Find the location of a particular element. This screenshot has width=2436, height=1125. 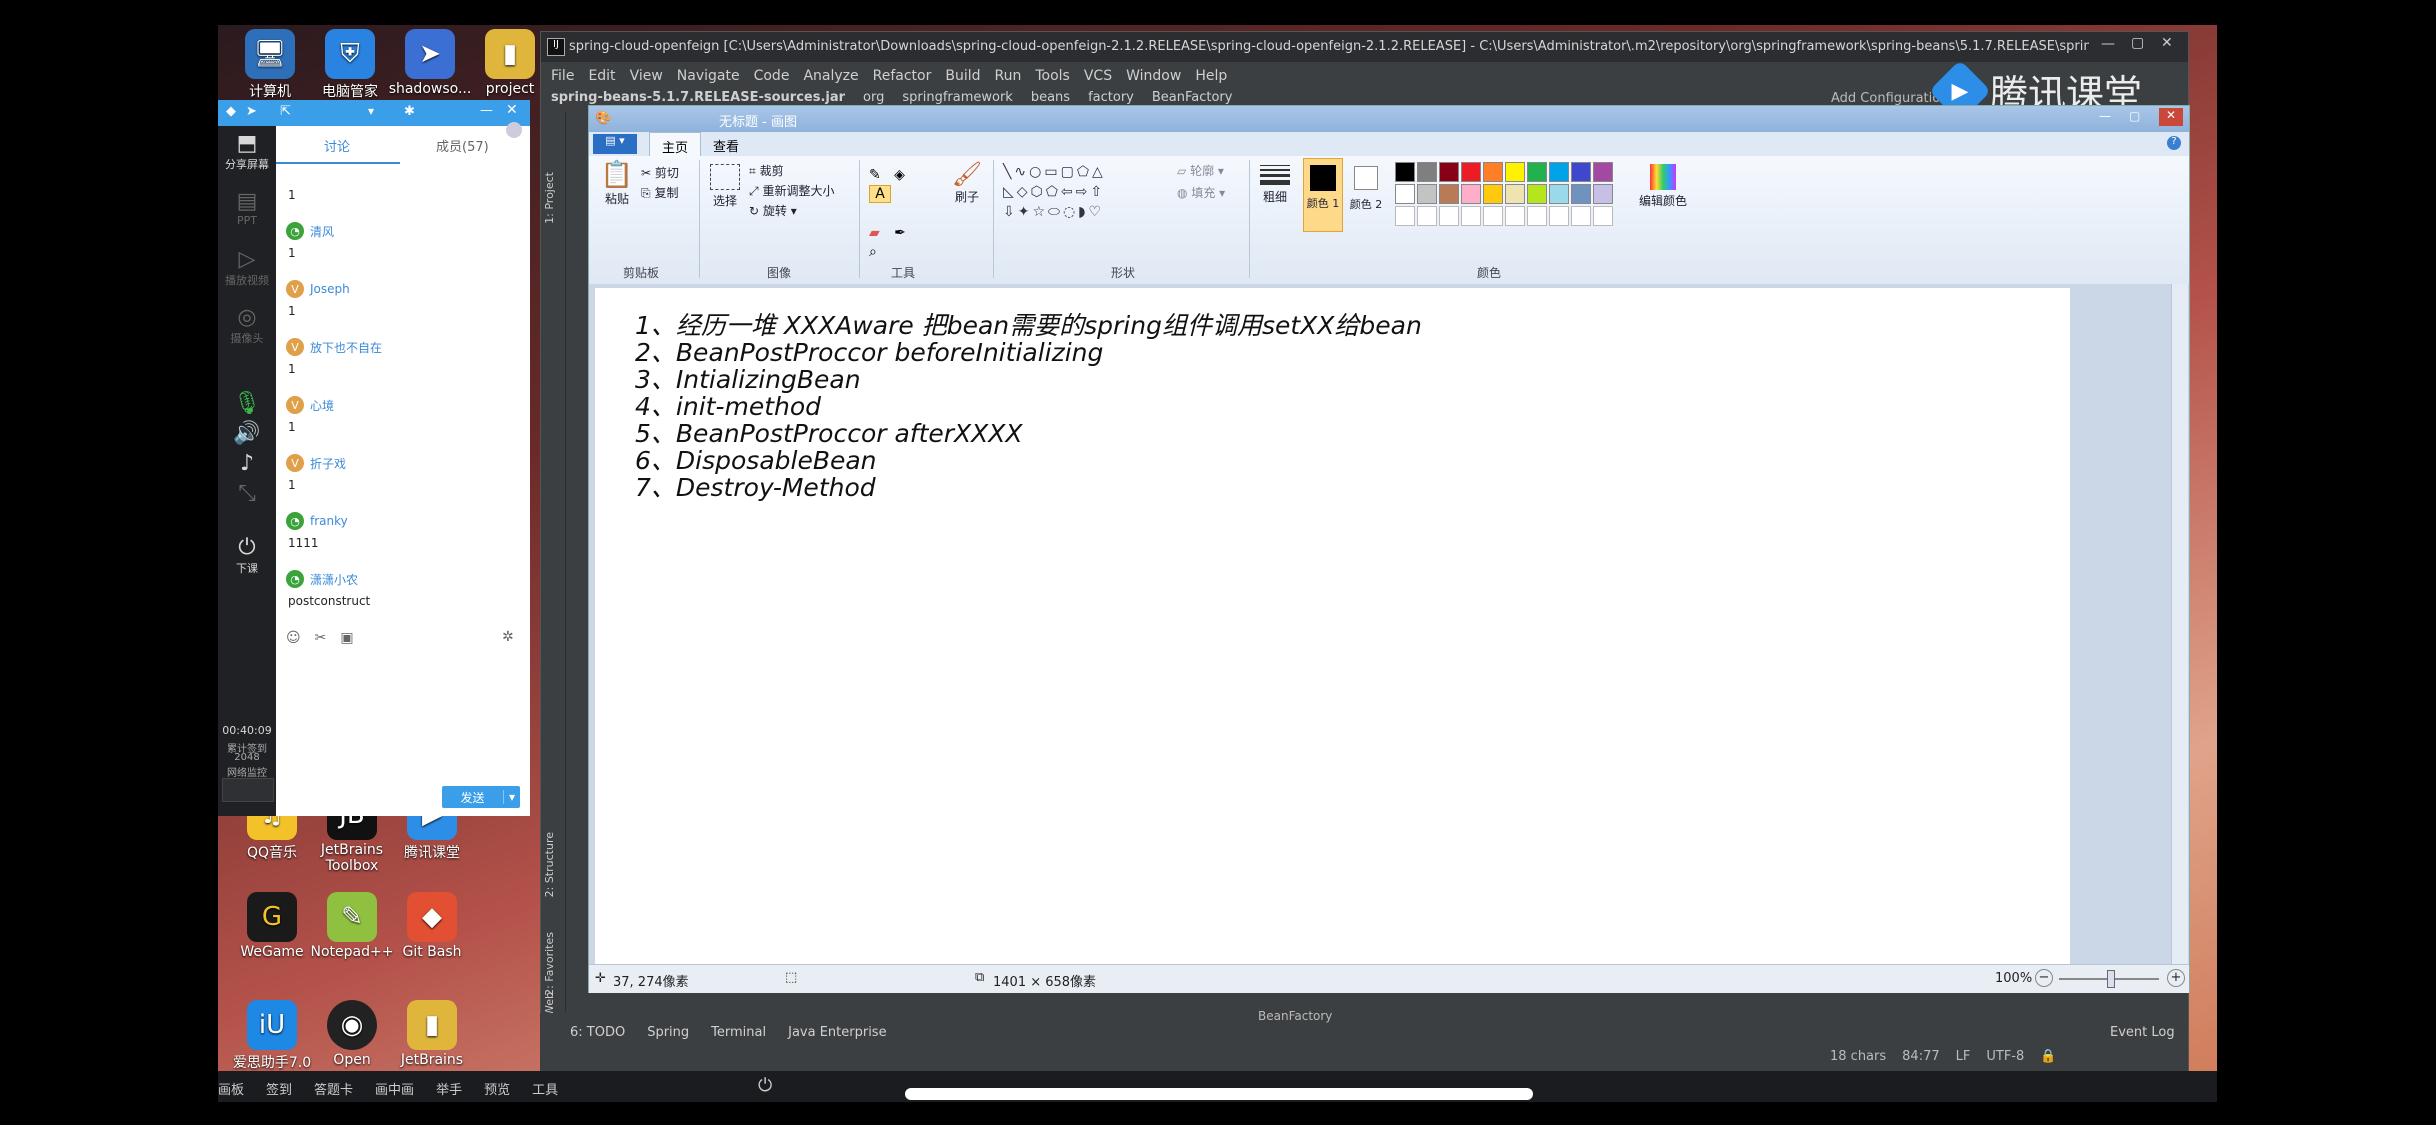

menu-navigate: Navigate is located at coordinates (708, 76).